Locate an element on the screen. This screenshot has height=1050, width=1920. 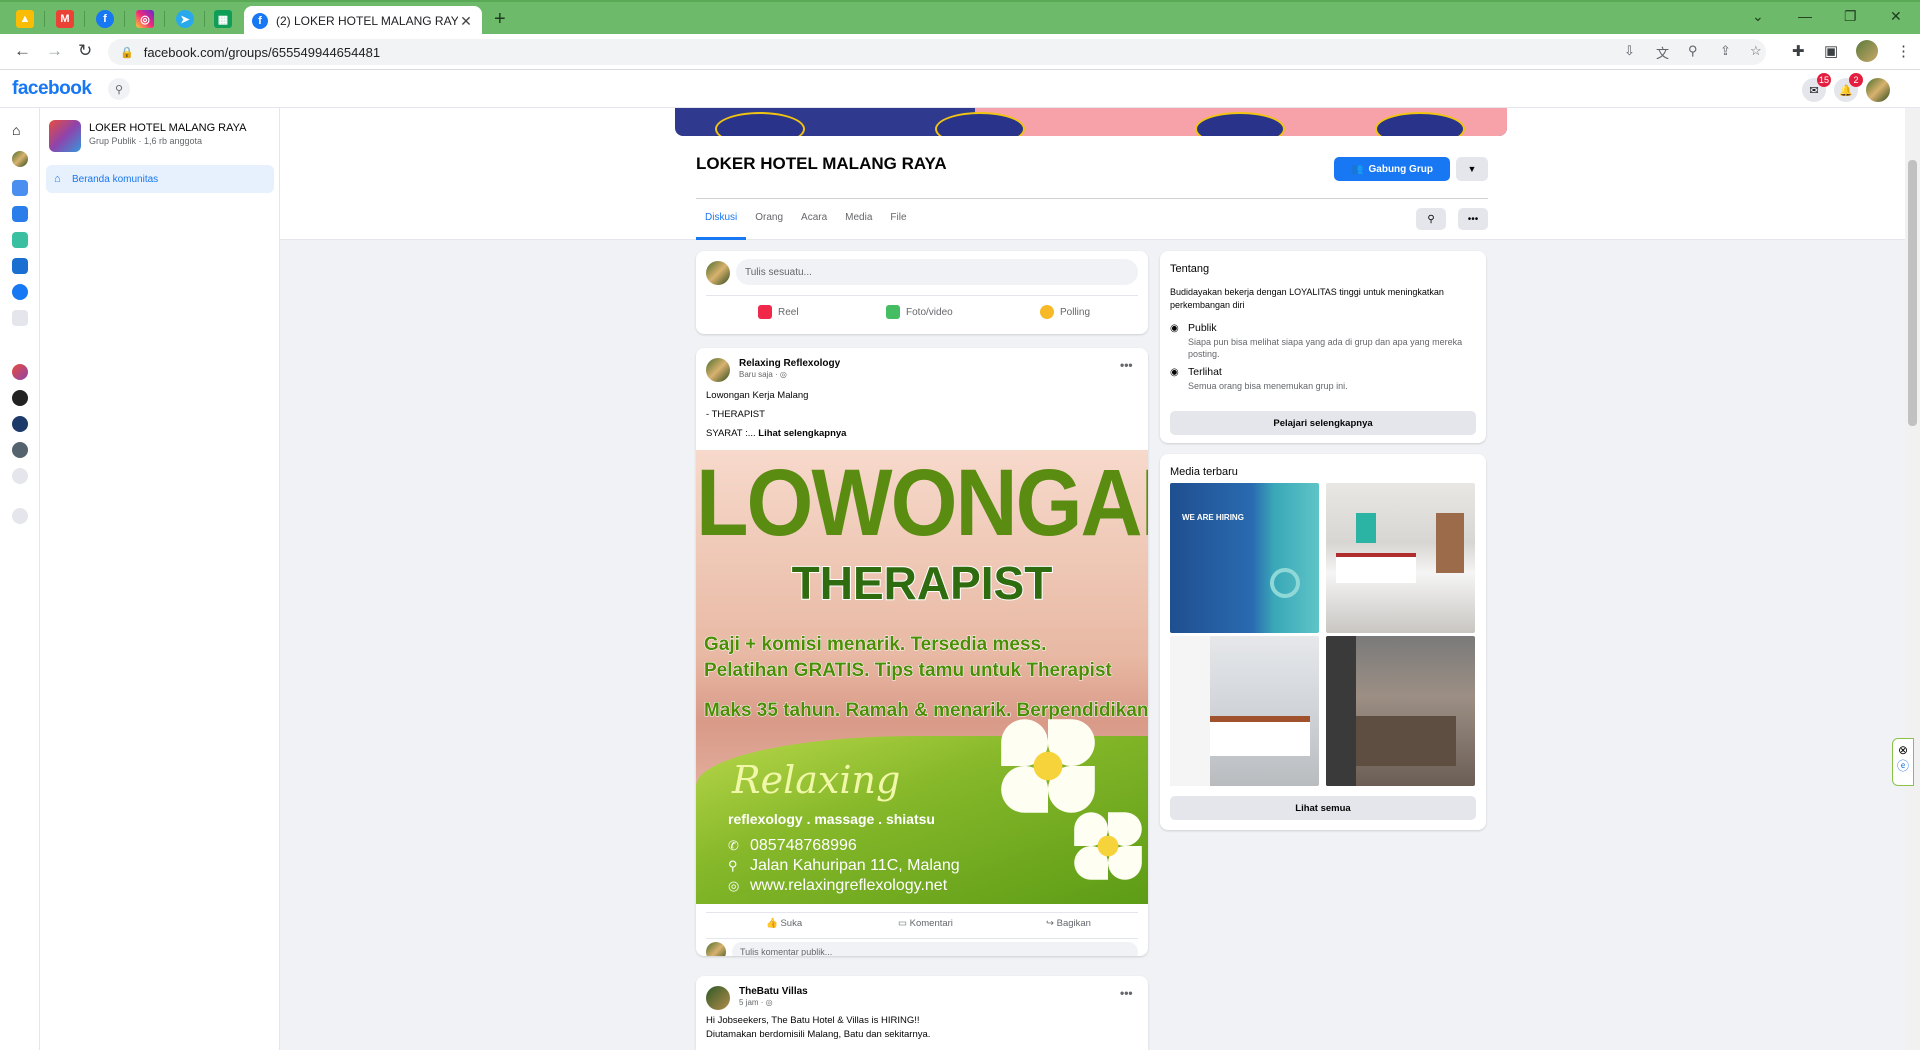
share-button: ↪ Bagikan is located at coordinates (1068, 924).